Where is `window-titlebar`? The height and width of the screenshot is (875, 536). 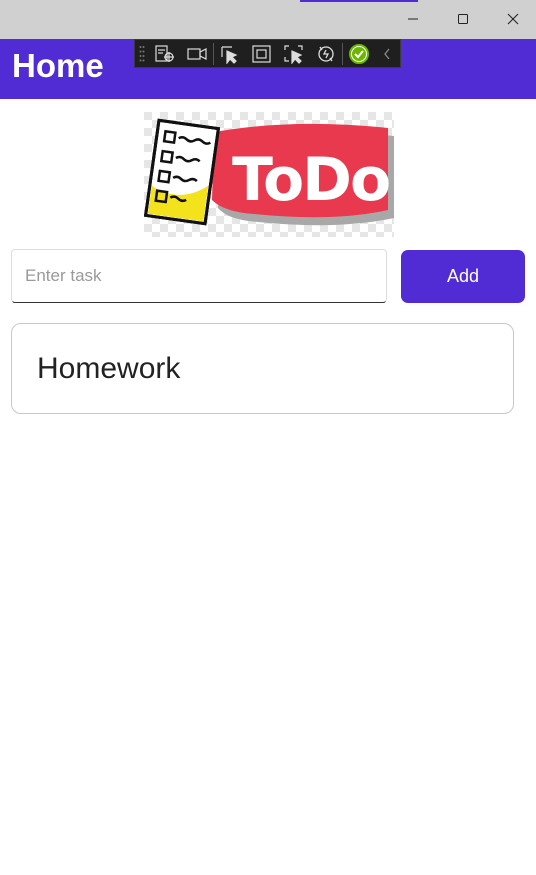
window-titlebar is located at coordinates (268, 19).